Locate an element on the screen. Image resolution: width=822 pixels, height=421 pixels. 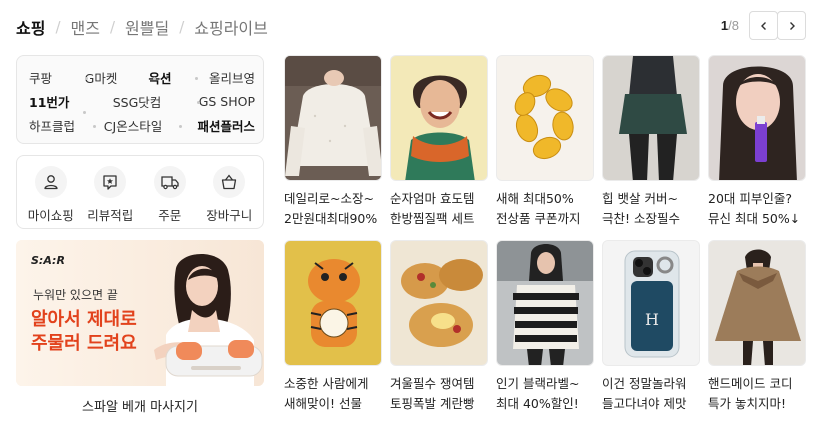
product-thumbnail: H is located at coordinates (651, 303).